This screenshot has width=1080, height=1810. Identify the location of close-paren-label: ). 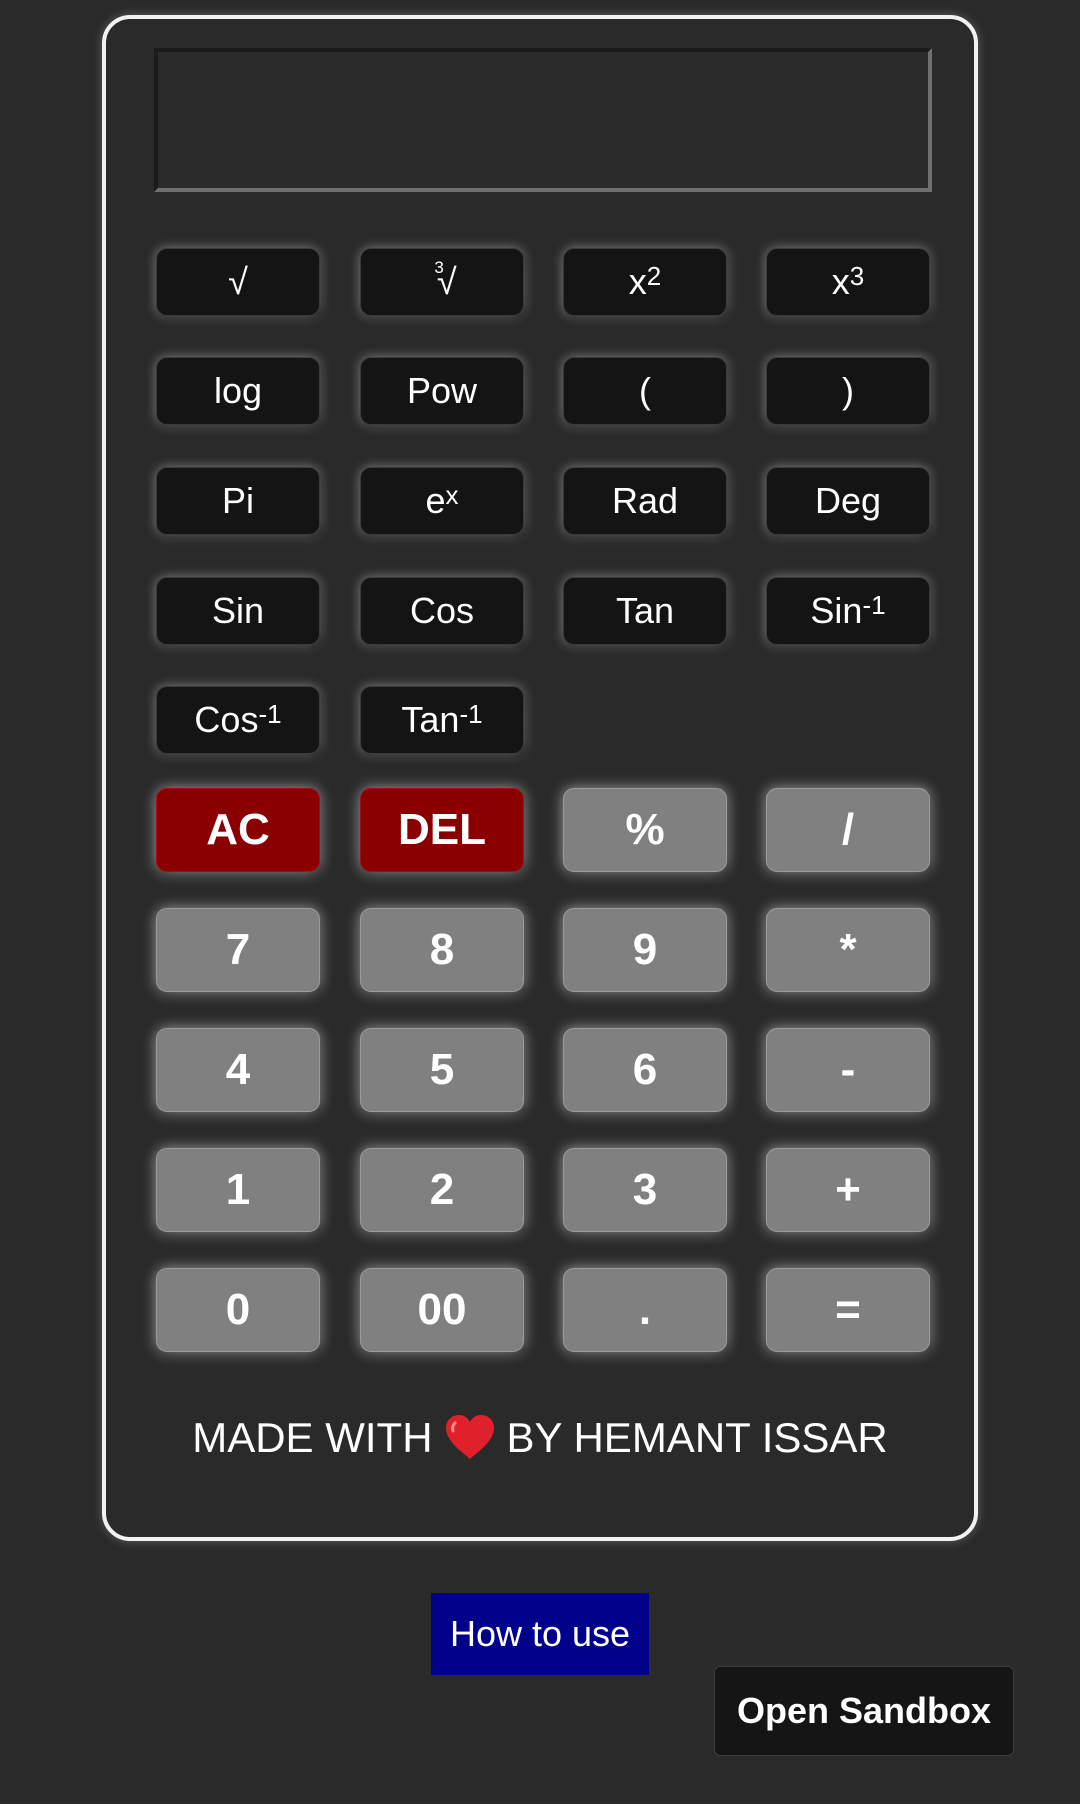
(848, 390).